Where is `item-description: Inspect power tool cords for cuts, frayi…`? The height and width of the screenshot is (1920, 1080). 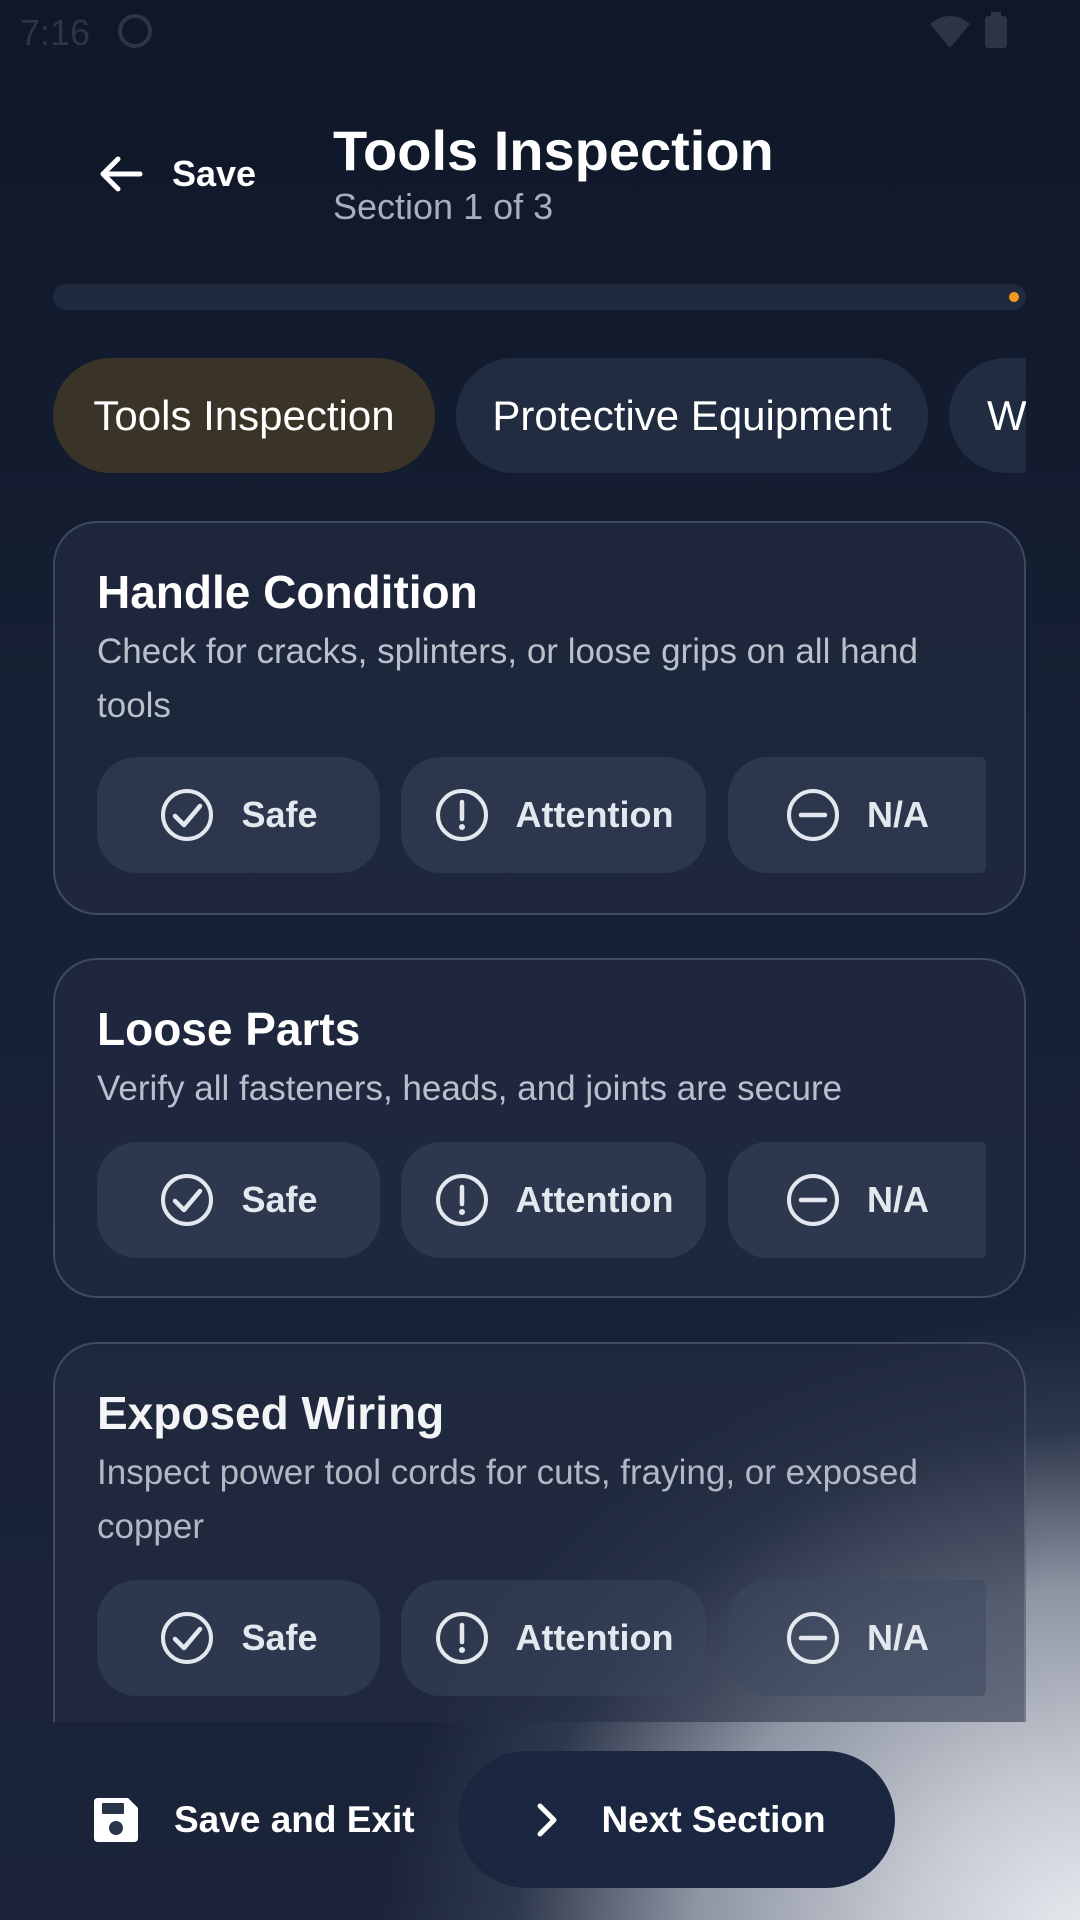
item-description: Inspect power tool cords for cuts, frayi… is located at coordinates (507, 1499).